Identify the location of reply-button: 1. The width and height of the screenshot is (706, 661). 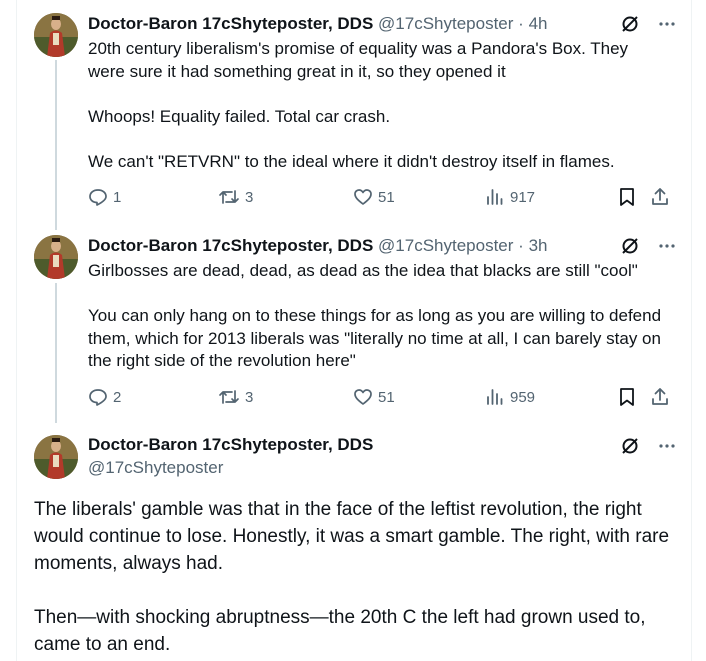
(104, 197).